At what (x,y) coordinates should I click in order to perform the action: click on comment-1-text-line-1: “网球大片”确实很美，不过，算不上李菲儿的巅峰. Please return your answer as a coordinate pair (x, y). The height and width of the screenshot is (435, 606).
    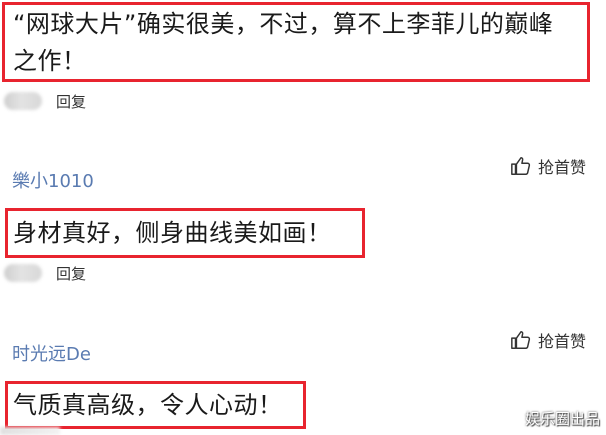
    Looking at the image, I should click on (283, 24).